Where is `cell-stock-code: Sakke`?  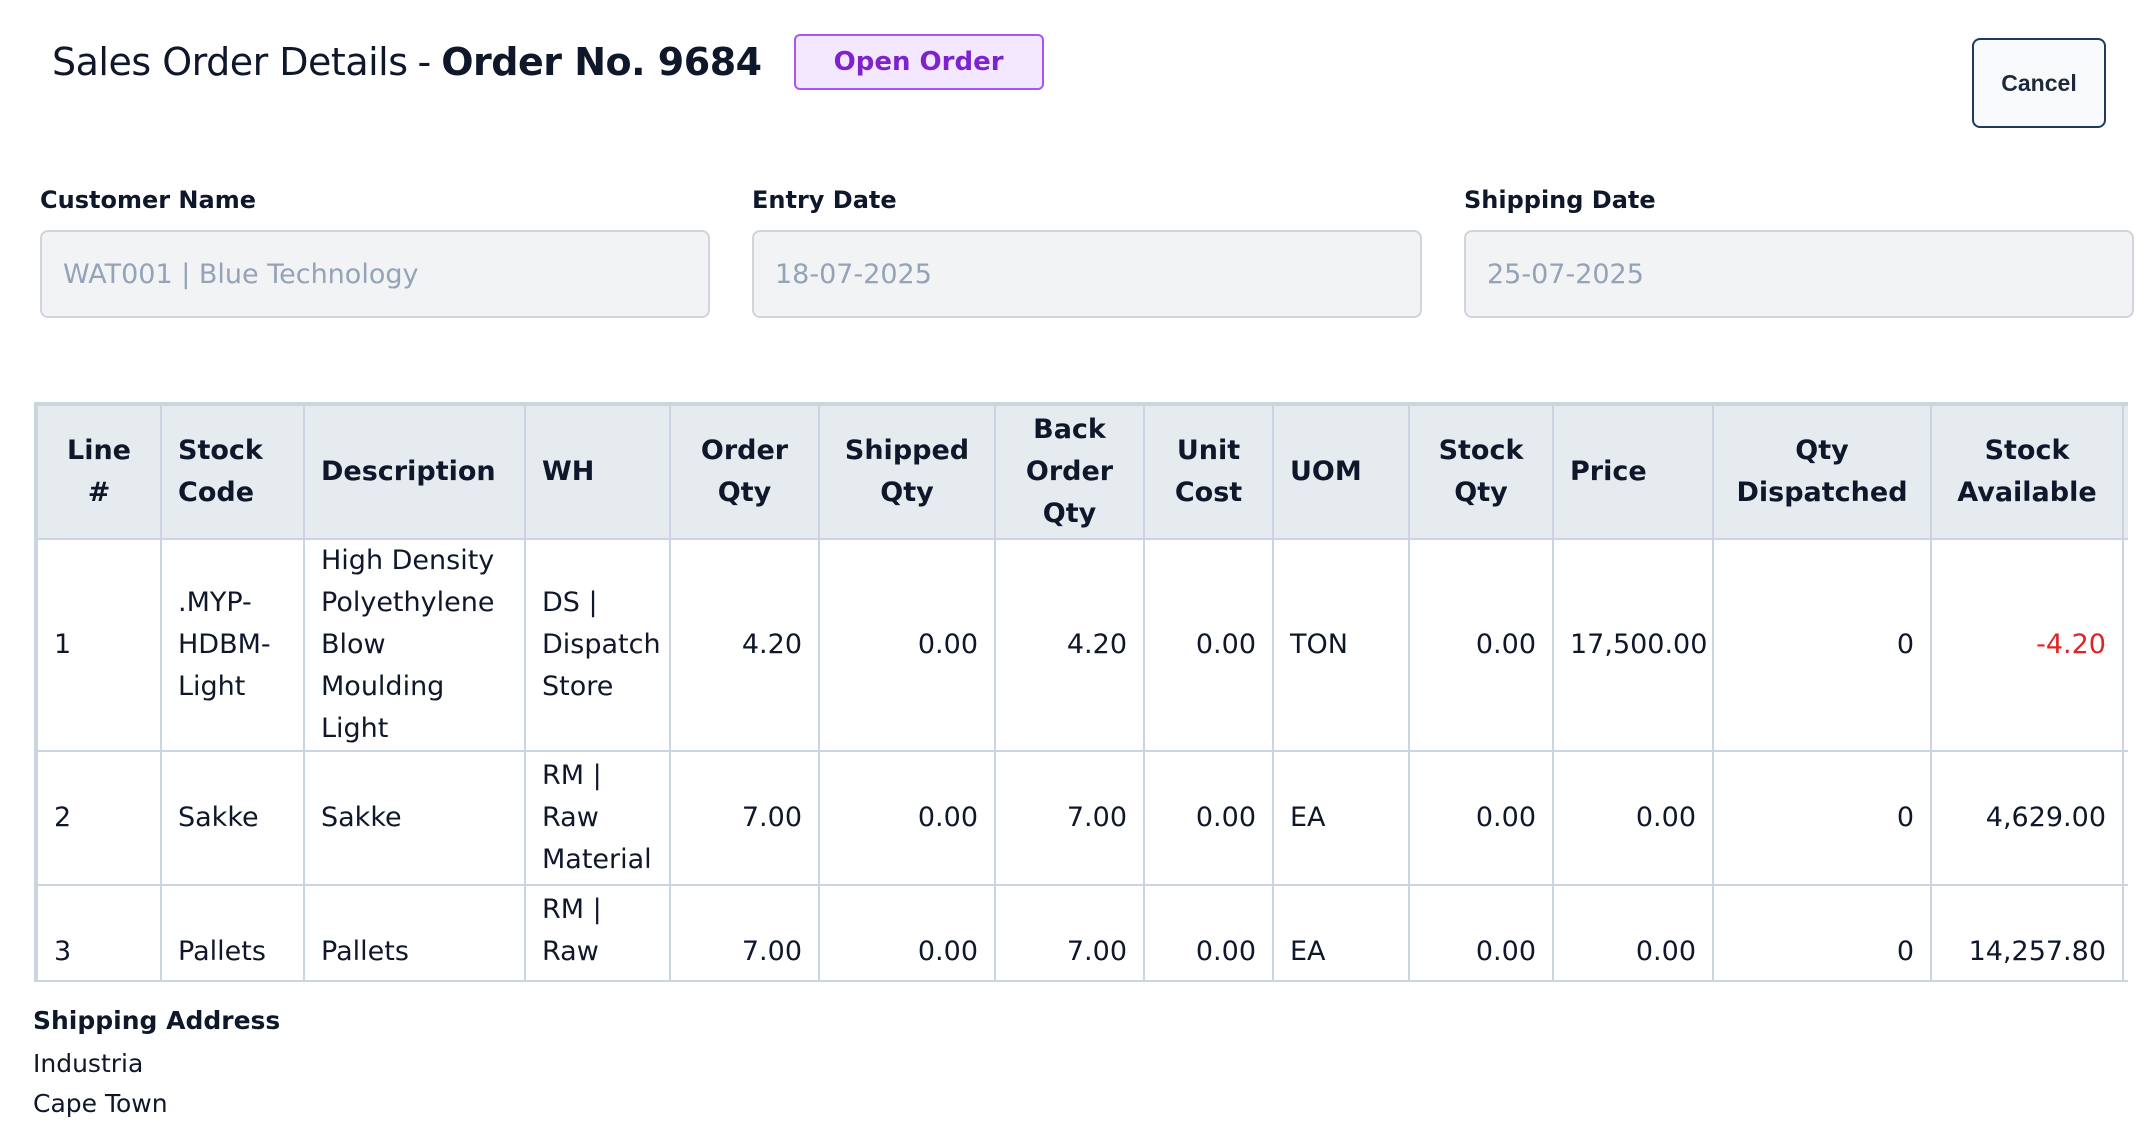
cell-stock-code: Sakke is located at coordinates (232, 818).